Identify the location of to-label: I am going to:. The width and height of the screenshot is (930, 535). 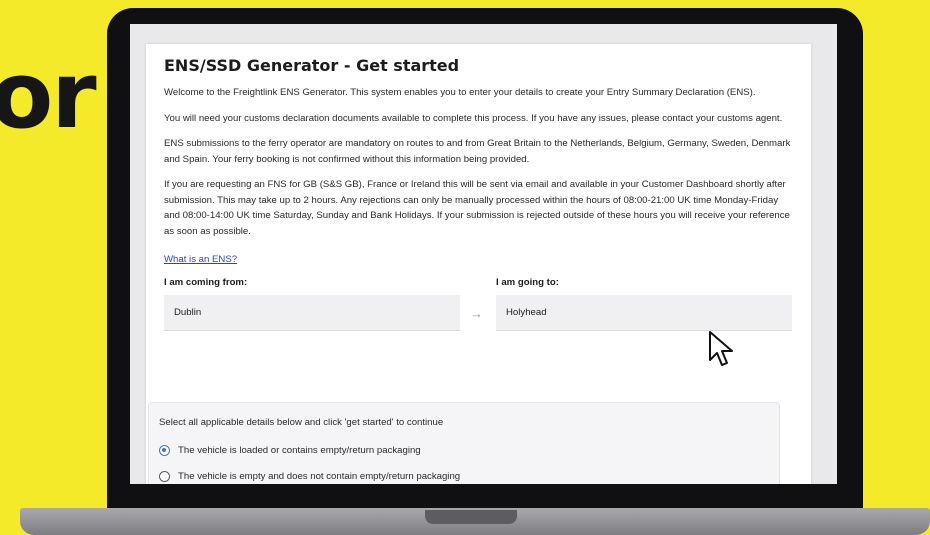
(527, 282).